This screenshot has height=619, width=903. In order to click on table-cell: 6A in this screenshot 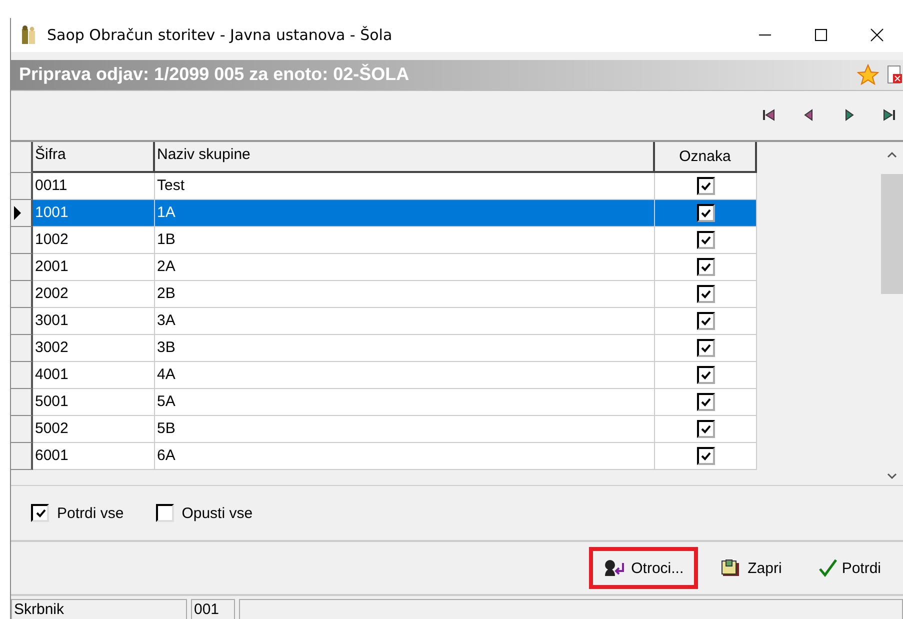, I will do `click(405, 456)`.